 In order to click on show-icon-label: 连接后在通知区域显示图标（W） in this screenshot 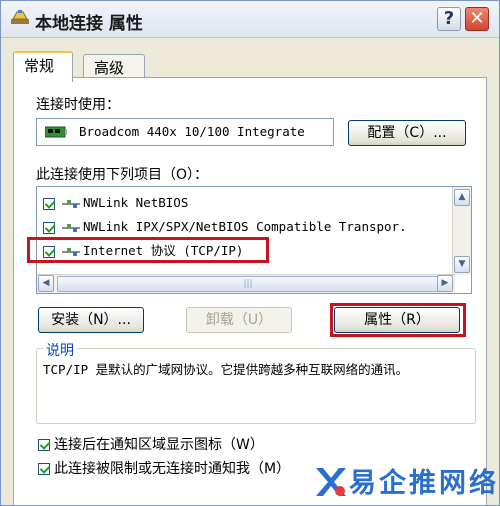, I will do `click(159, 445)`.